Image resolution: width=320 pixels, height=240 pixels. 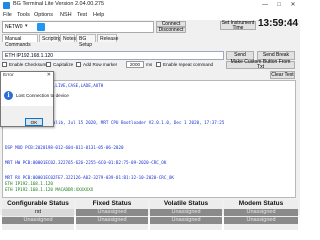 What do you see at coordinates (149, 64) in the screenshot?
I see `ms-unit-label: ms` at bounding box center [149, 64].